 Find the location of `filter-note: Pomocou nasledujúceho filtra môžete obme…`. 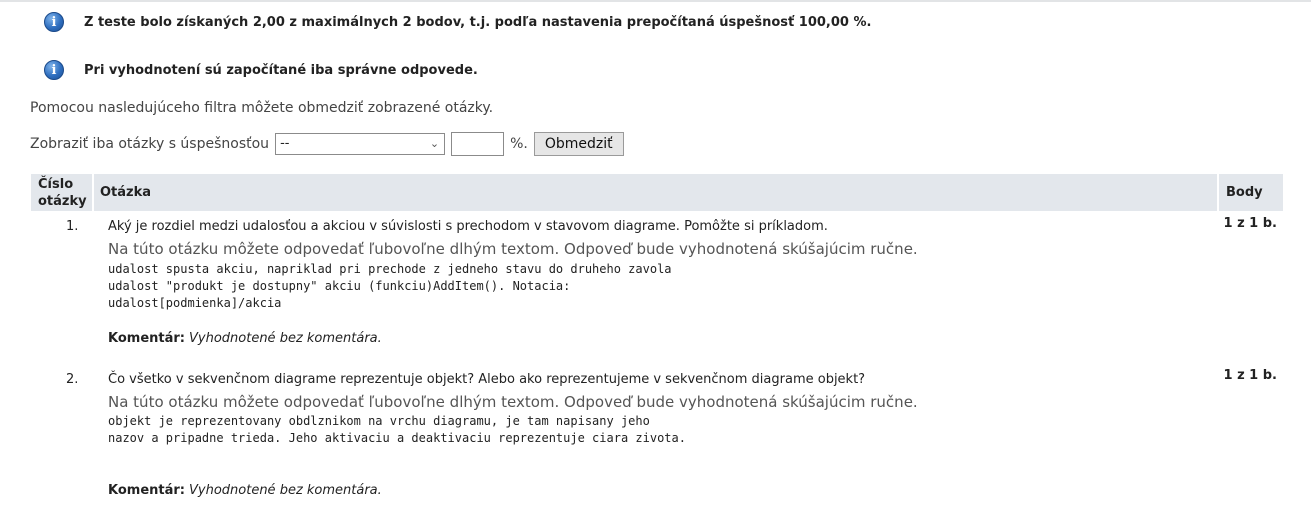

filter-note: Pomocou nasledujúceho filtra môžete obme… is located at coordinates (262, 108).